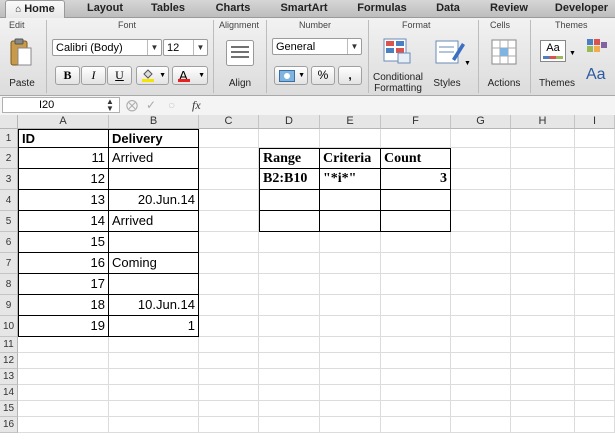  What do you see at coordinates (9, 138) in the screenshot?
I see `row-header-1: 1` at bounding box center [9, 138].